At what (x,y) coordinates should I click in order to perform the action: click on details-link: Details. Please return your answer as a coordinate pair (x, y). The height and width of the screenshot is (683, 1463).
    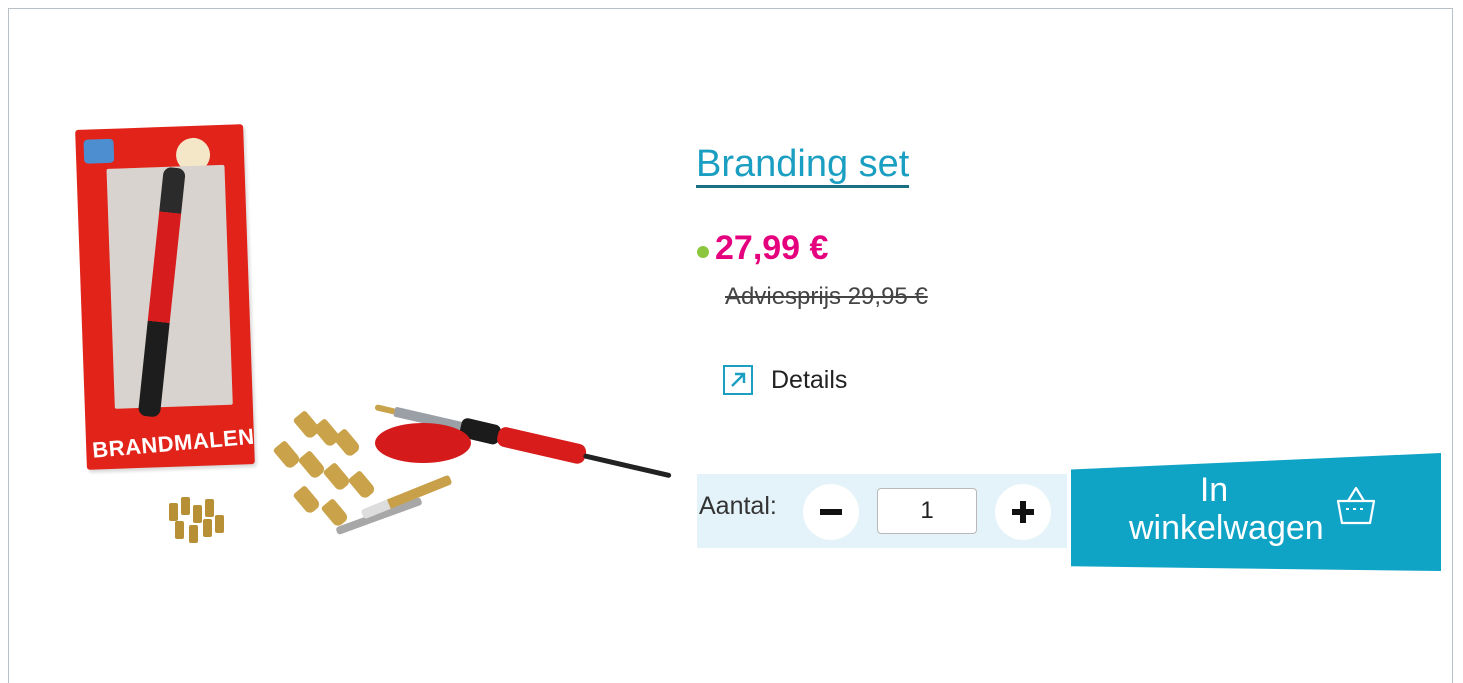
    Looking at the image, I should click on (785, 380).